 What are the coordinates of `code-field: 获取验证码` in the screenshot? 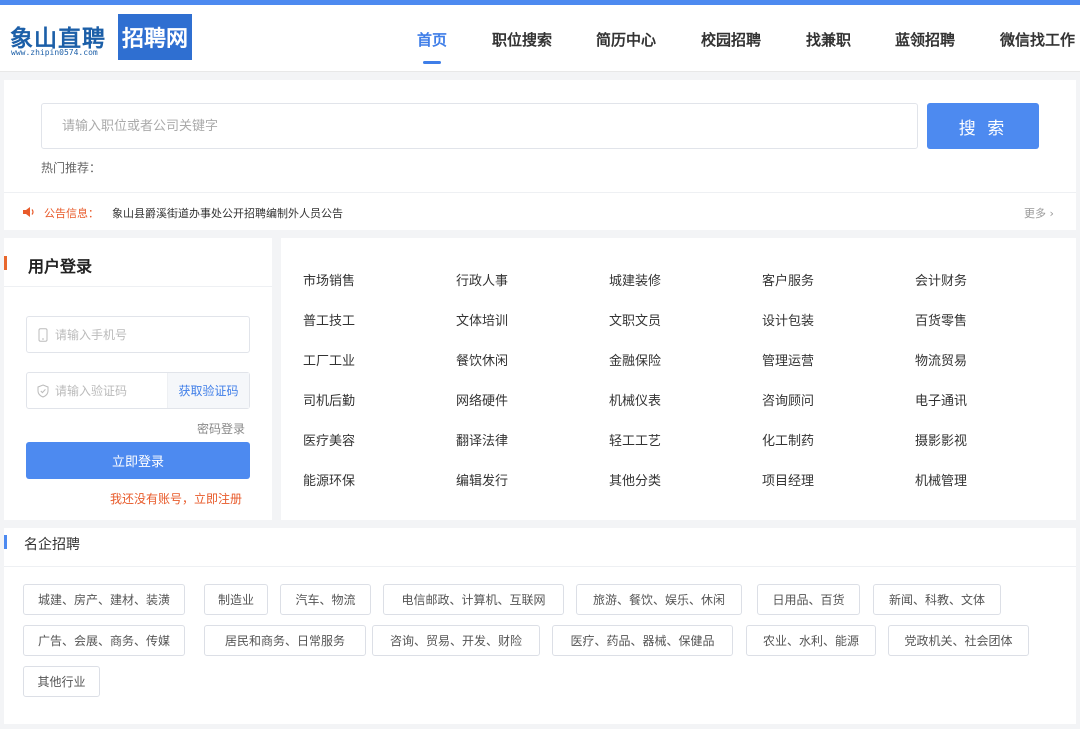 It's located at (138, 390).